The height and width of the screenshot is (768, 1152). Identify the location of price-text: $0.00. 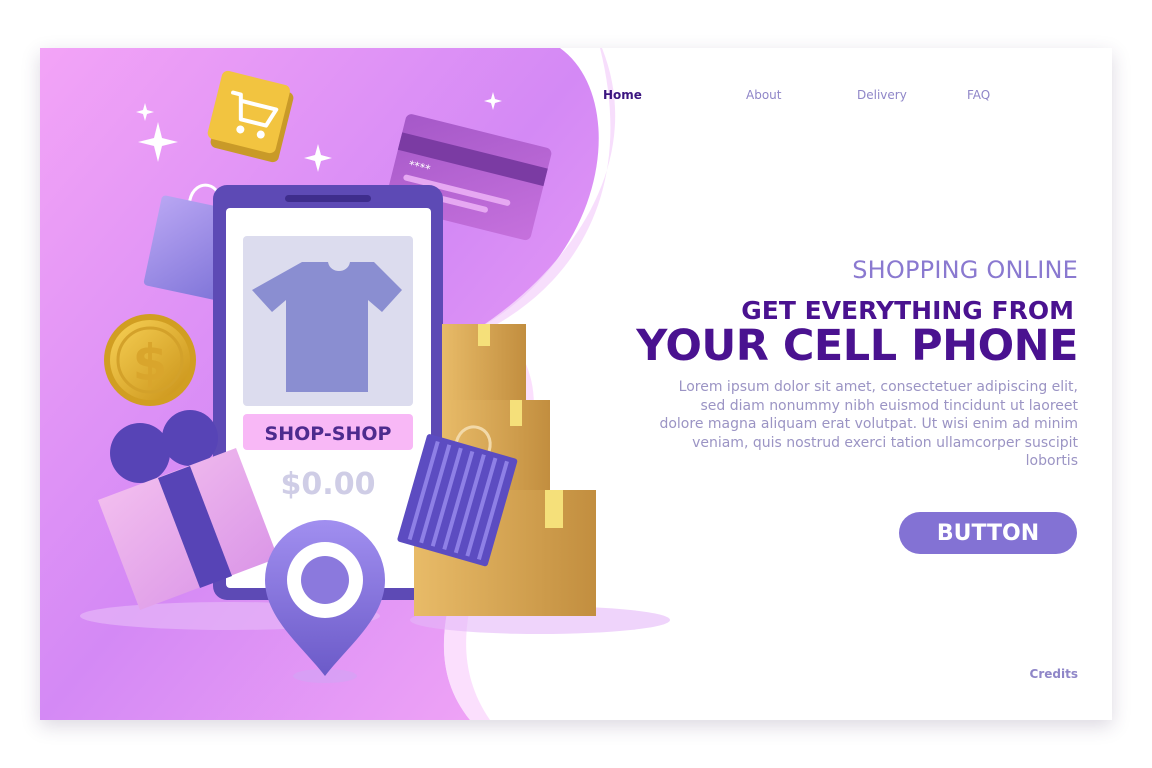
(328, 484).